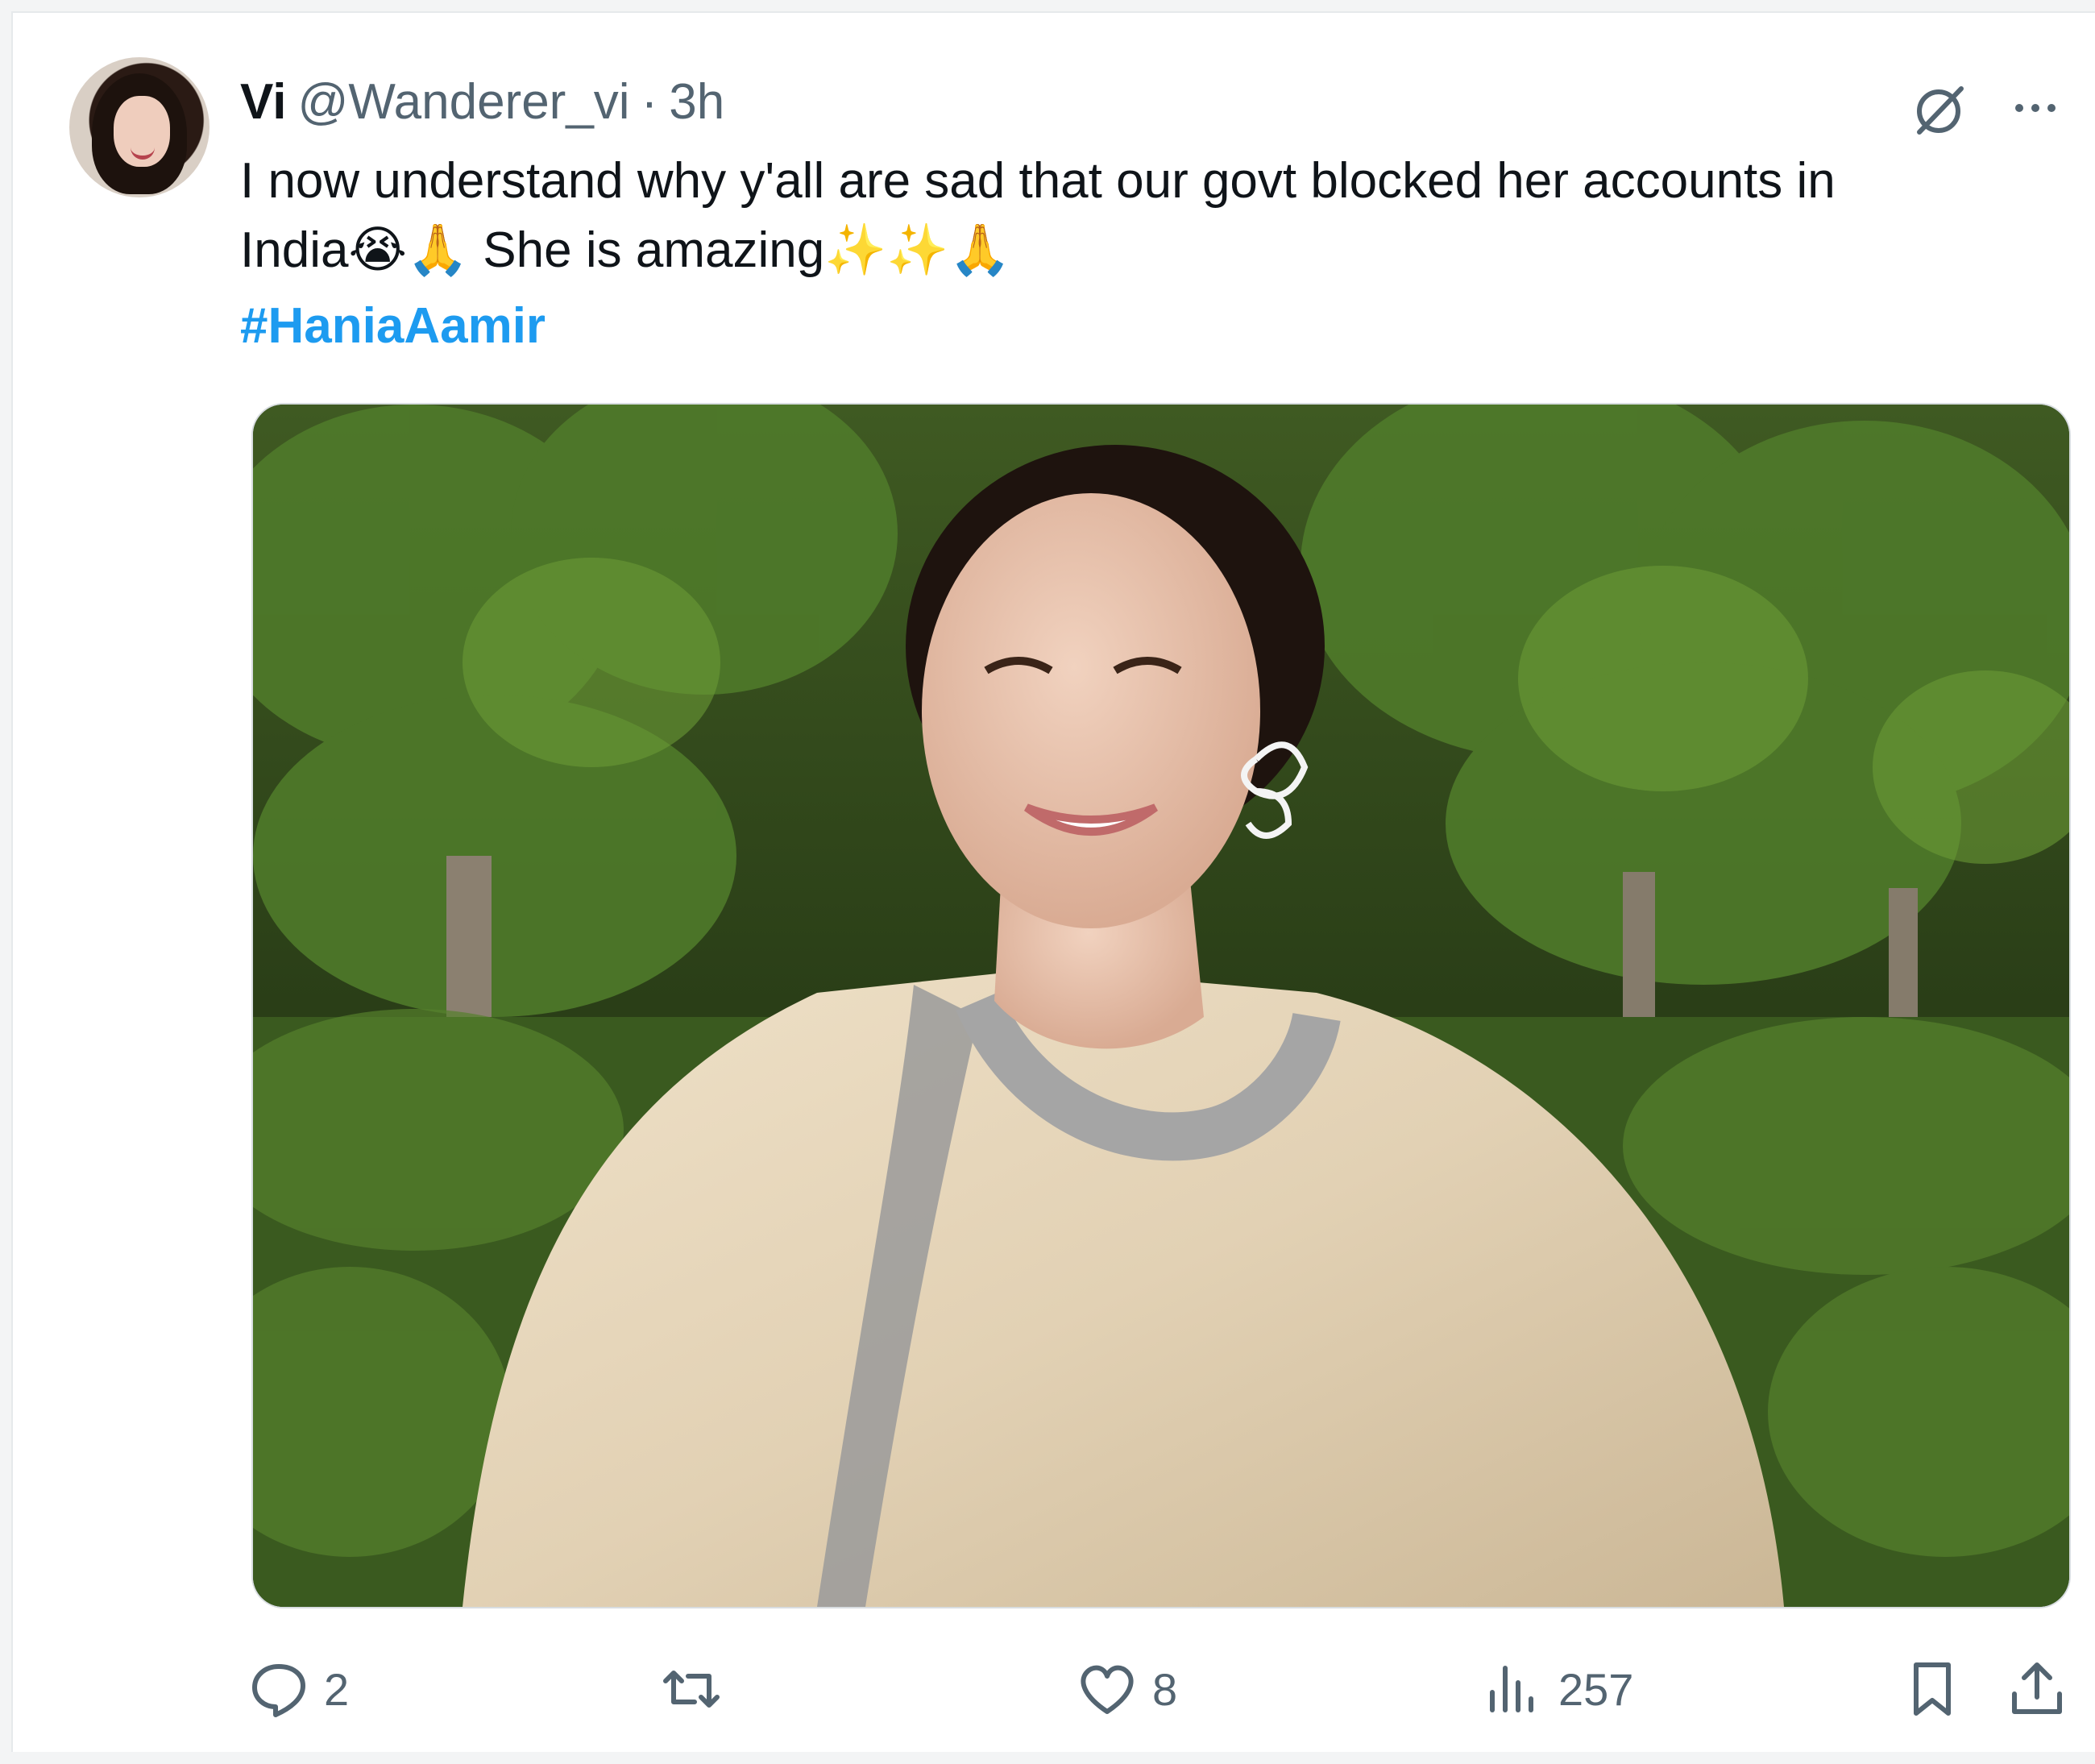  I want to click on reply-icon, so click(278, 1691).